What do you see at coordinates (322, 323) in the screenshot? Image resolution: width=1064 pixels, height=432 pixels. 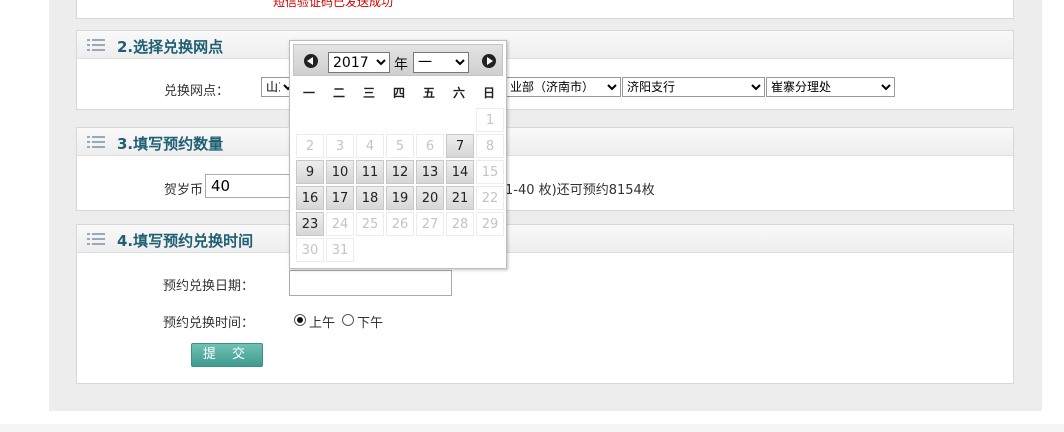 I see `am-label: 上午` at bounding box center [322, 323].